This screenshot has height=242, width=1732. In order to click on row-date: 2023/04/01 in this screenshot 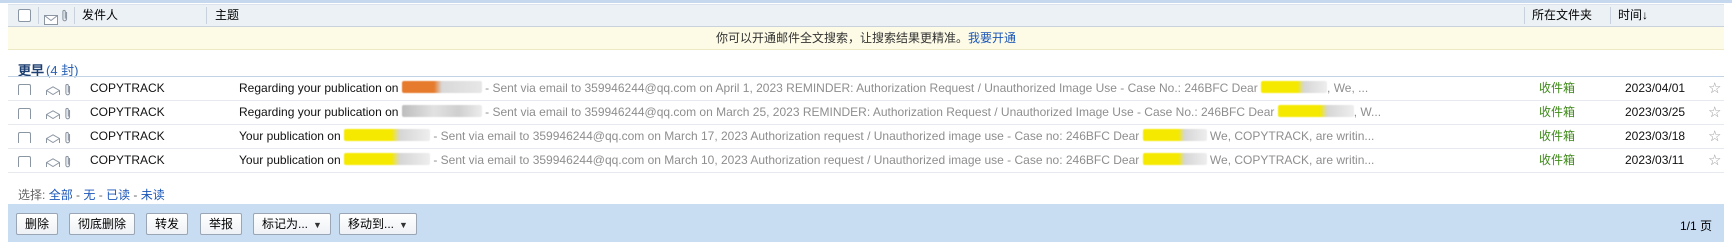, I will do `click(1655, 88)`.